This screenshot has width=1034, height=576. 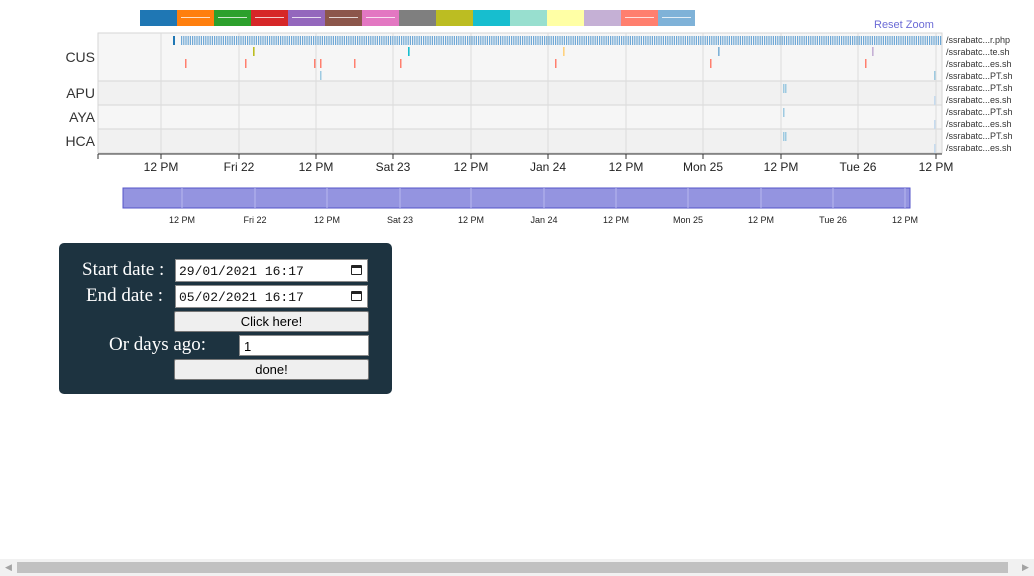 I want to click on click-here-button: Click here!, so click(x=271, y=321).